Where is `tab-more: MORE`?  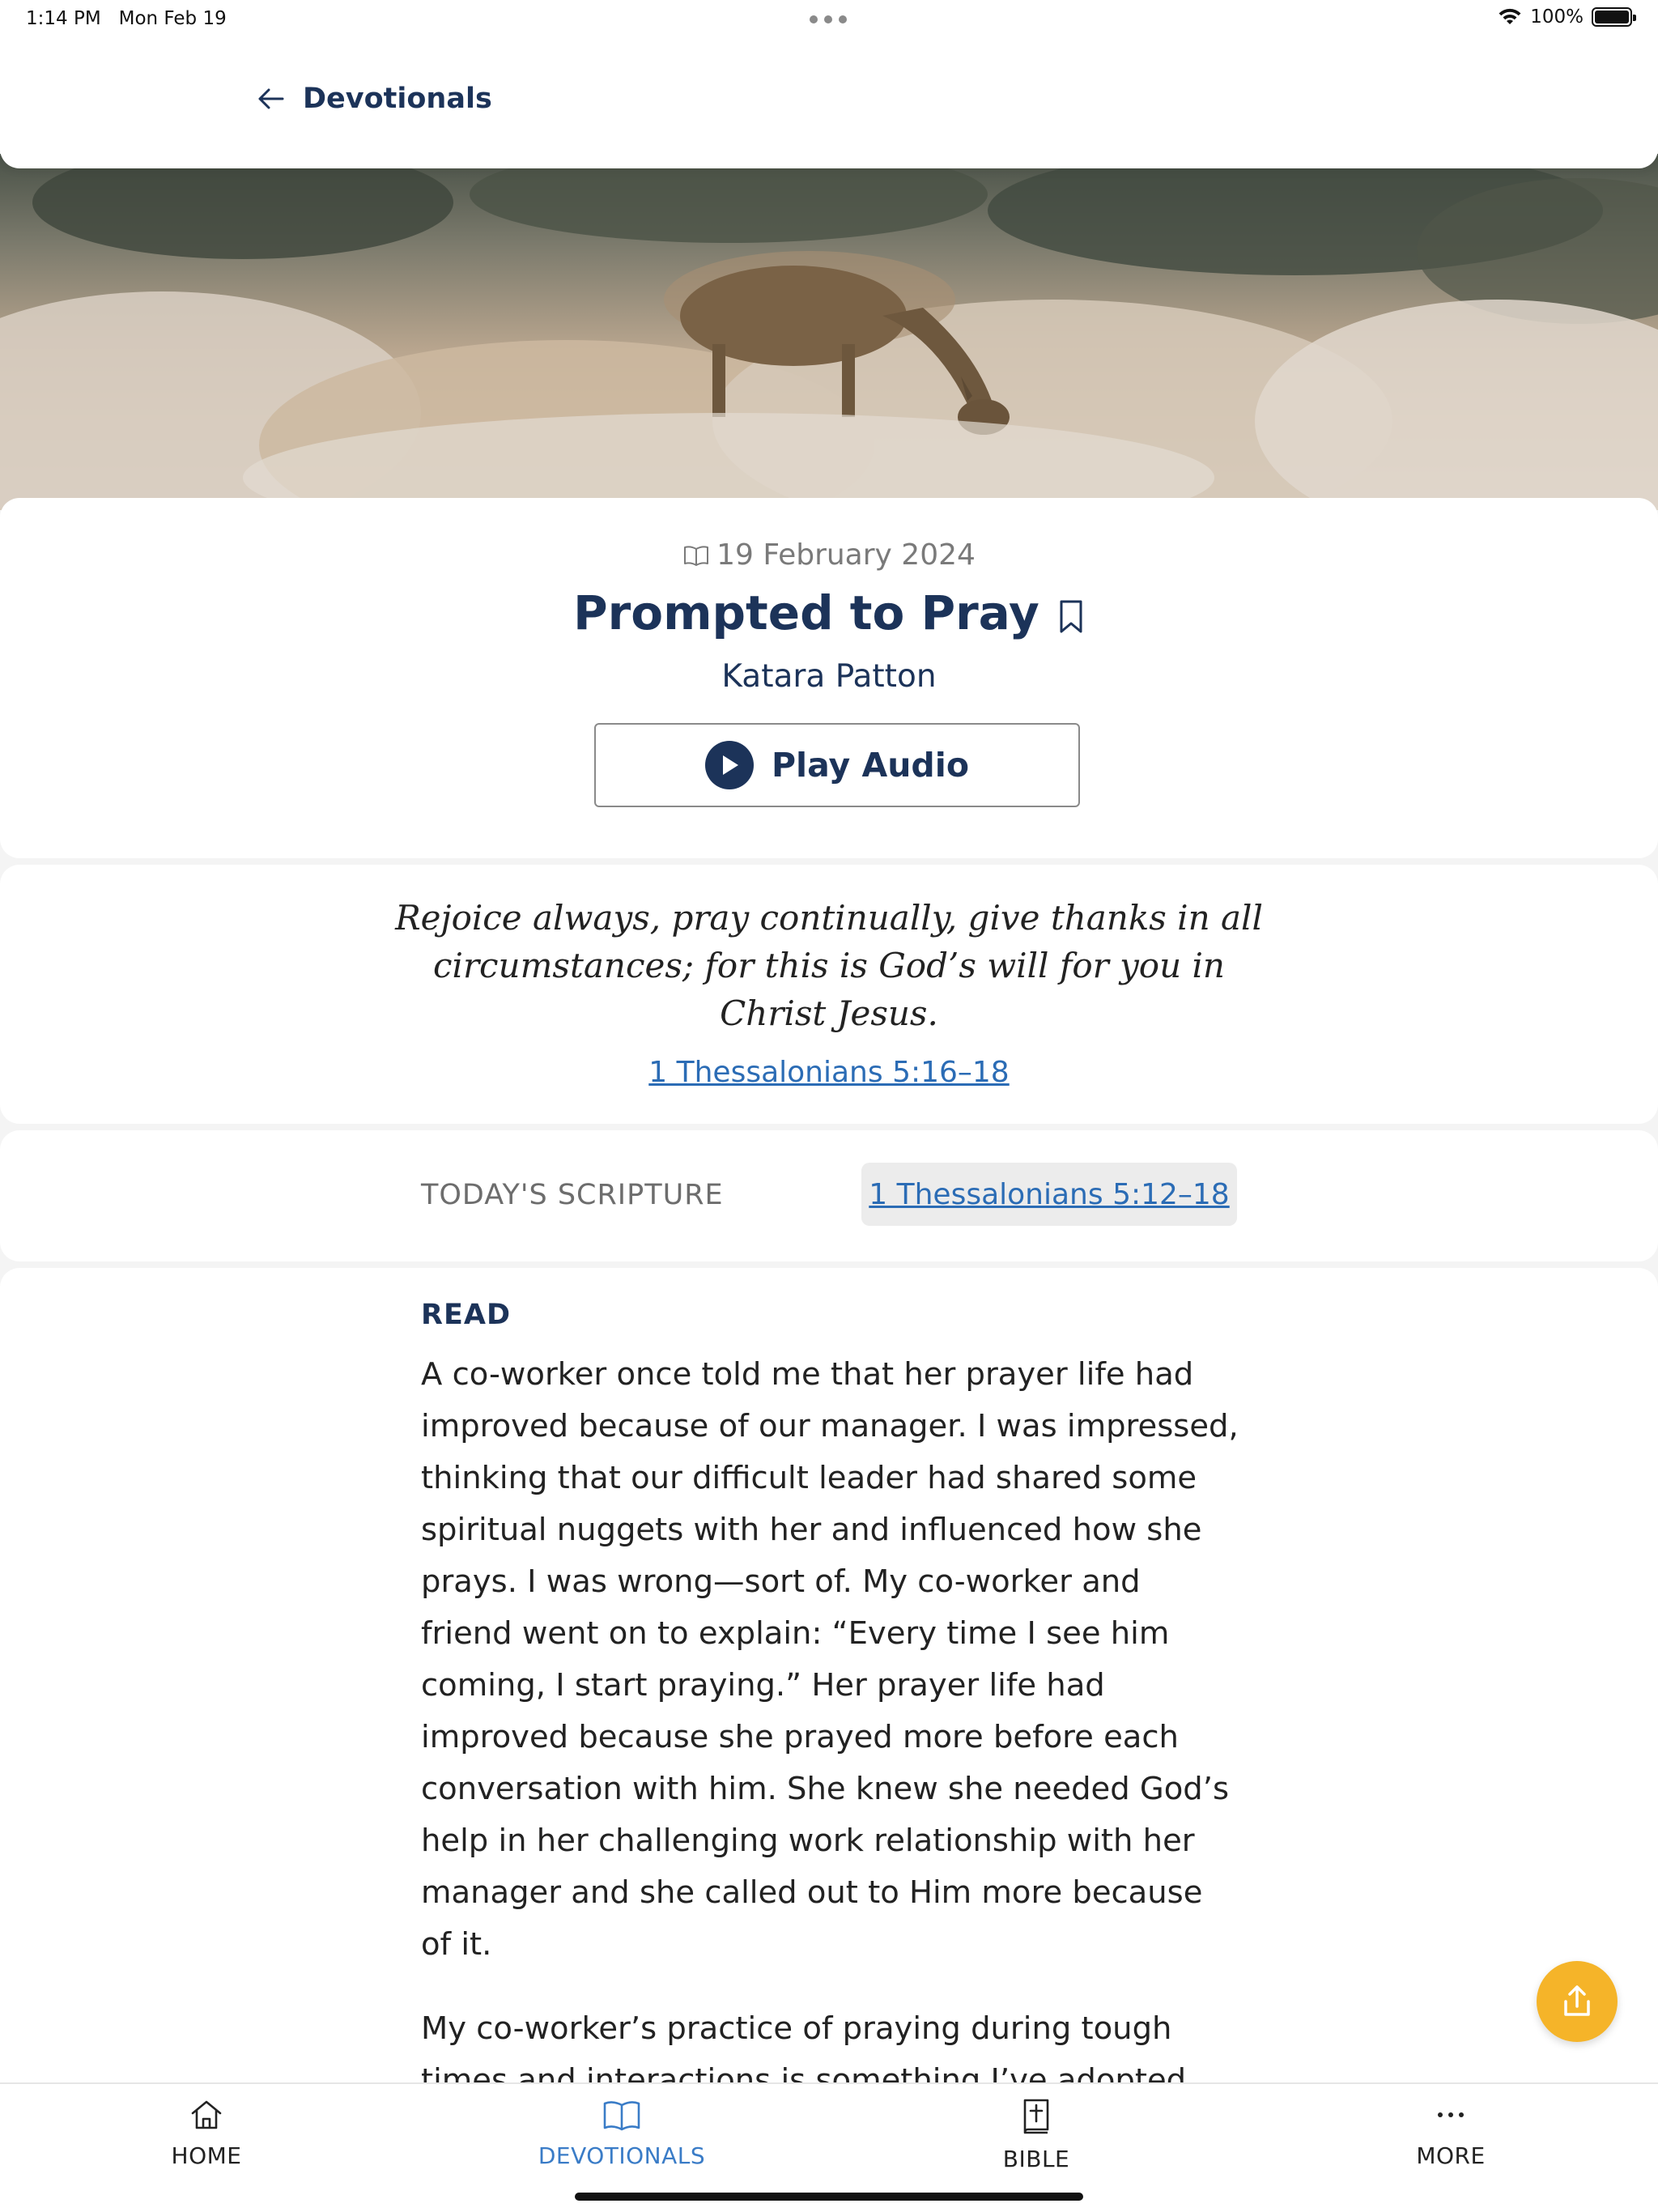 tab-more: MORE is located at coordinates (1450, 2133).